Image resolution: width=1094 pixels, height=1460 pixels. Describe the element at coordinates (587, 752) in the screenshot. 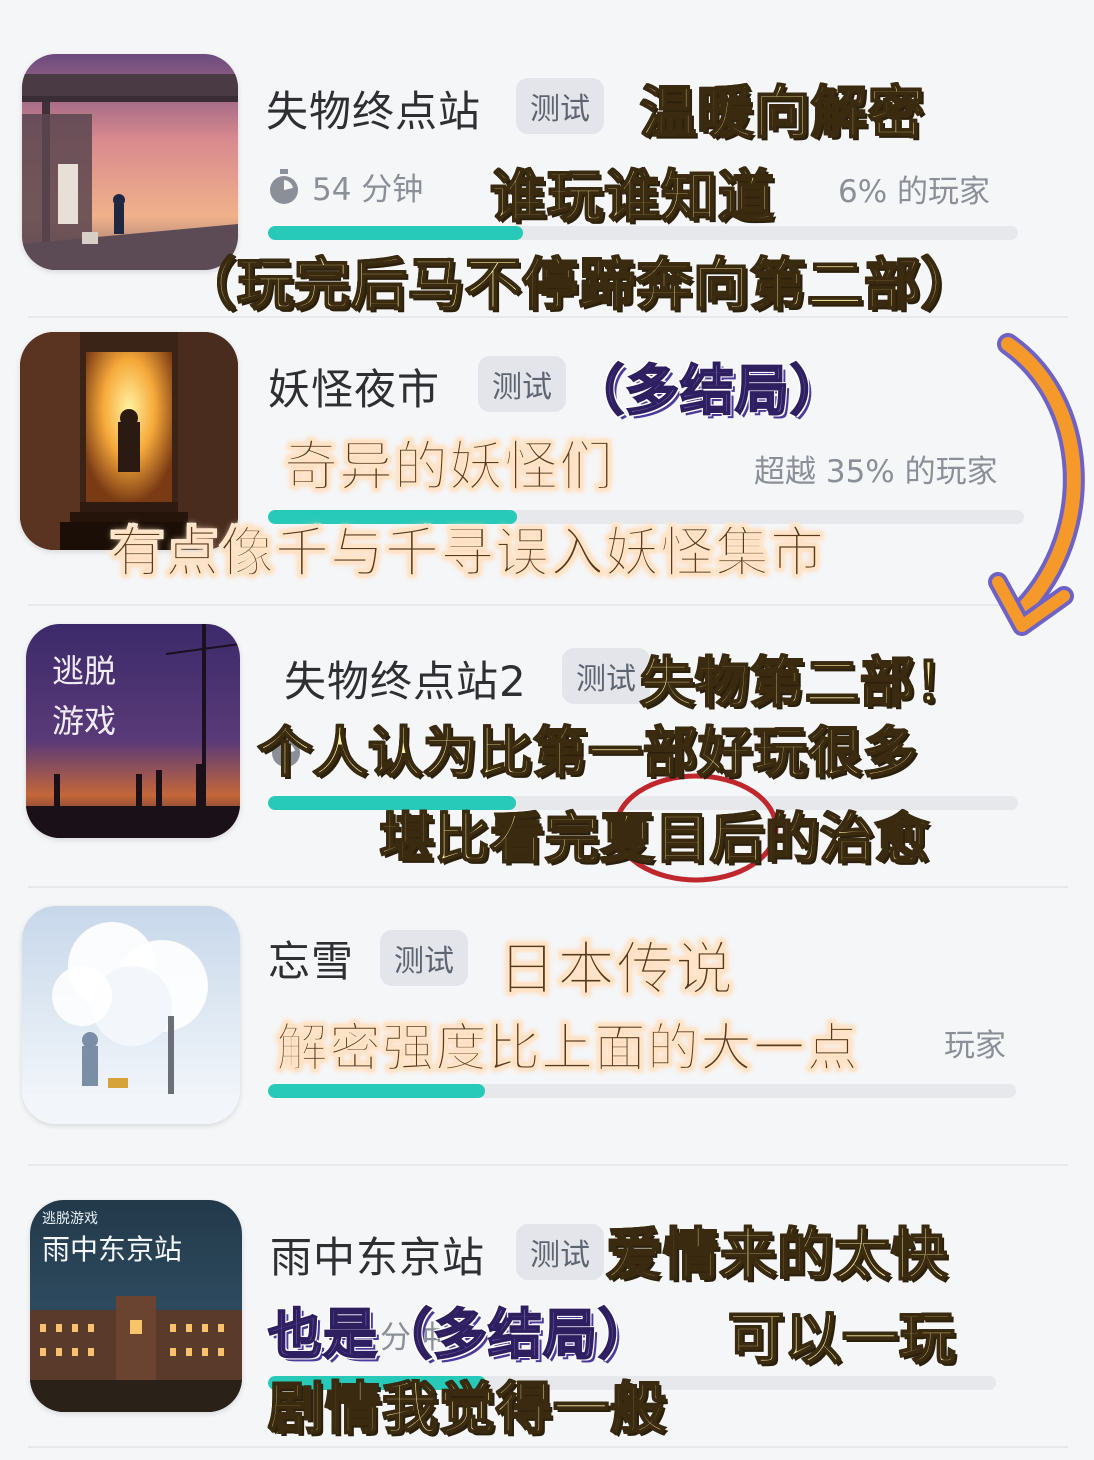

I see `annotation-text: 个人认为比第一部好玩很多` at that location.